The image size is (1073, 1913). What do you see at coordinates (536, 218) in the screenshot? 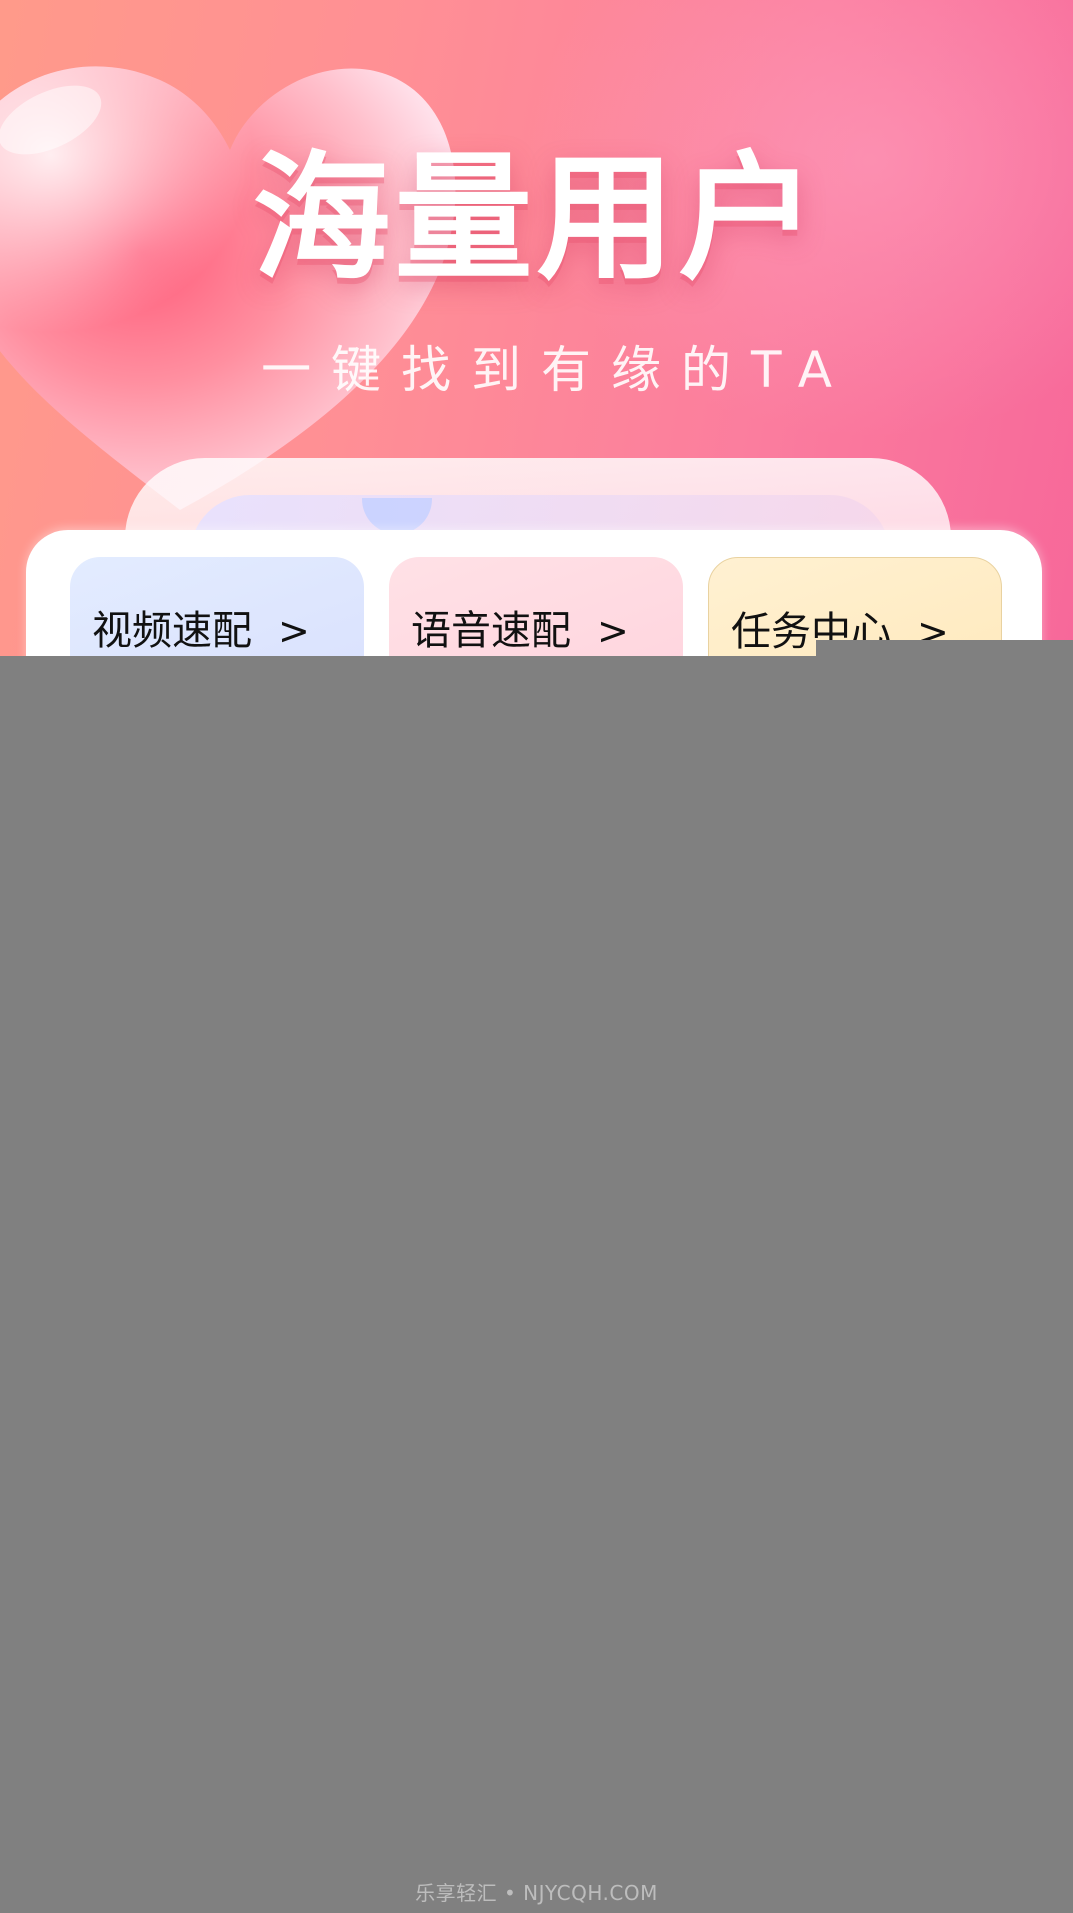
I see `hero-title: 海量用户` at bounding box center [536, 218].